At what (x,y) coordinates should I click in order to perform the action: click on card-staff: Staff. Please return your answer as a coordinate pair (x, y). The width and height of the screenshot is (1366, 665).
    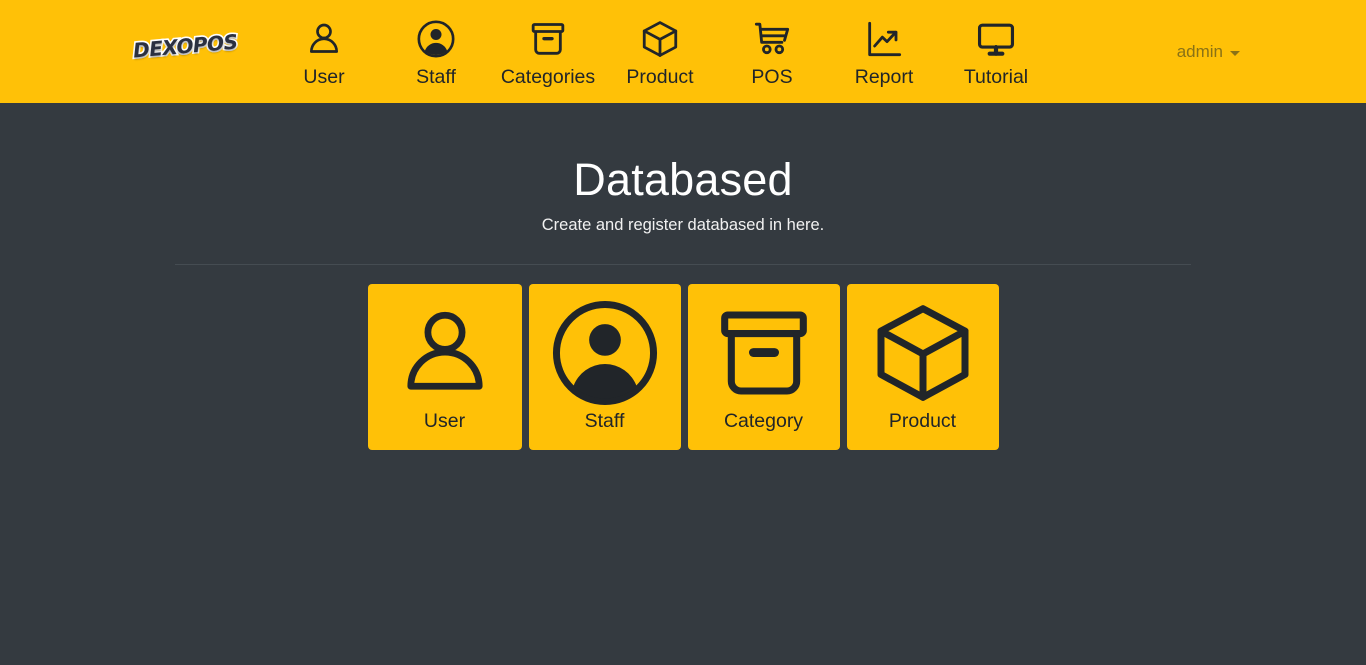
    Looking at the image, I should click on (604, 367).